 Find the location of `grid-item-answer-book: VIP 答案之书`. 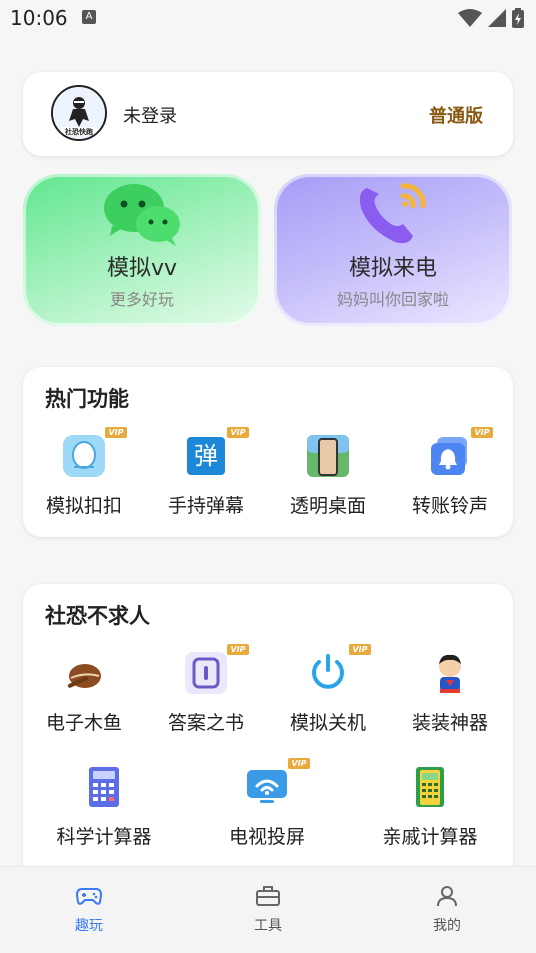

grid-item-answer-book: VIP 答案之书 is located at coordinates (206, 689).